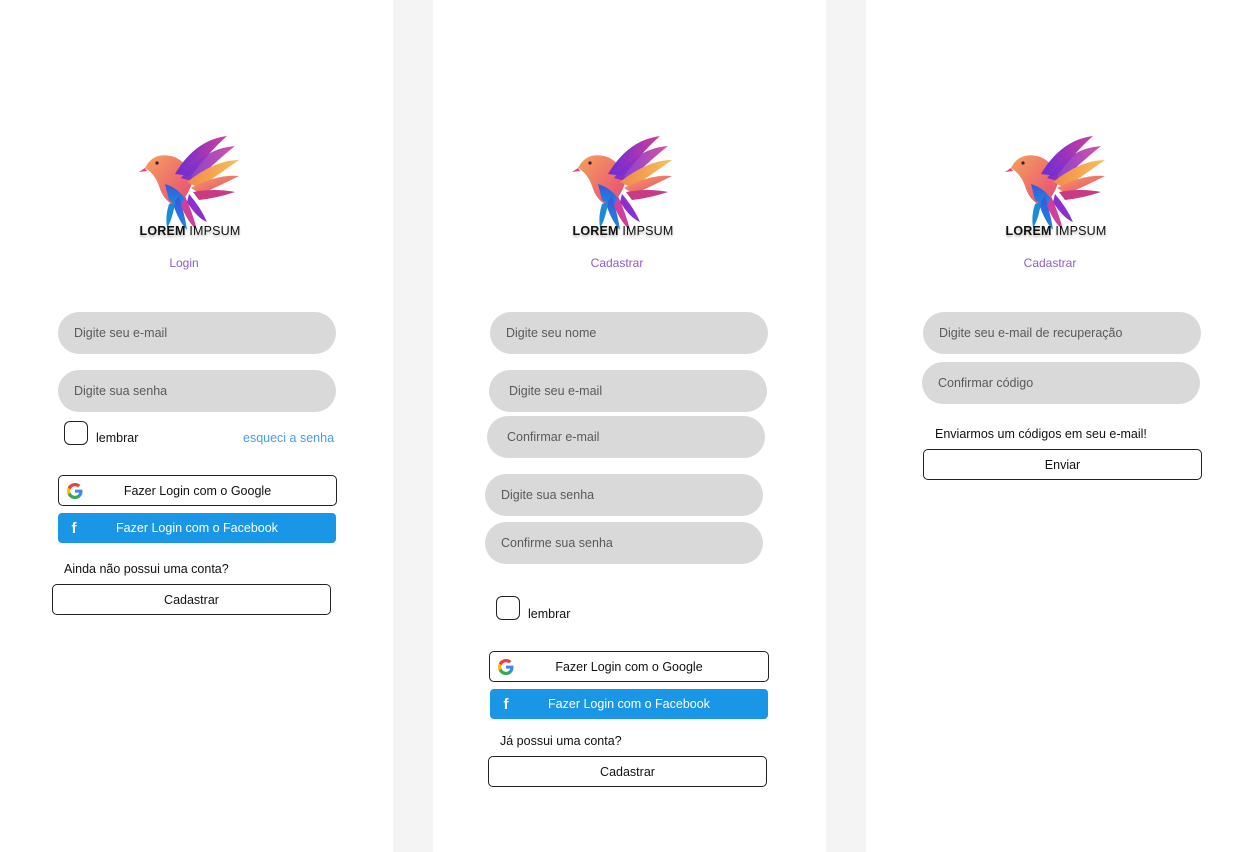 The width and height of the screenshot is (1259, 852). Describe the element at coordinates (1062, 464) in the screenshot. I see `send-button: Enviar` at that location.